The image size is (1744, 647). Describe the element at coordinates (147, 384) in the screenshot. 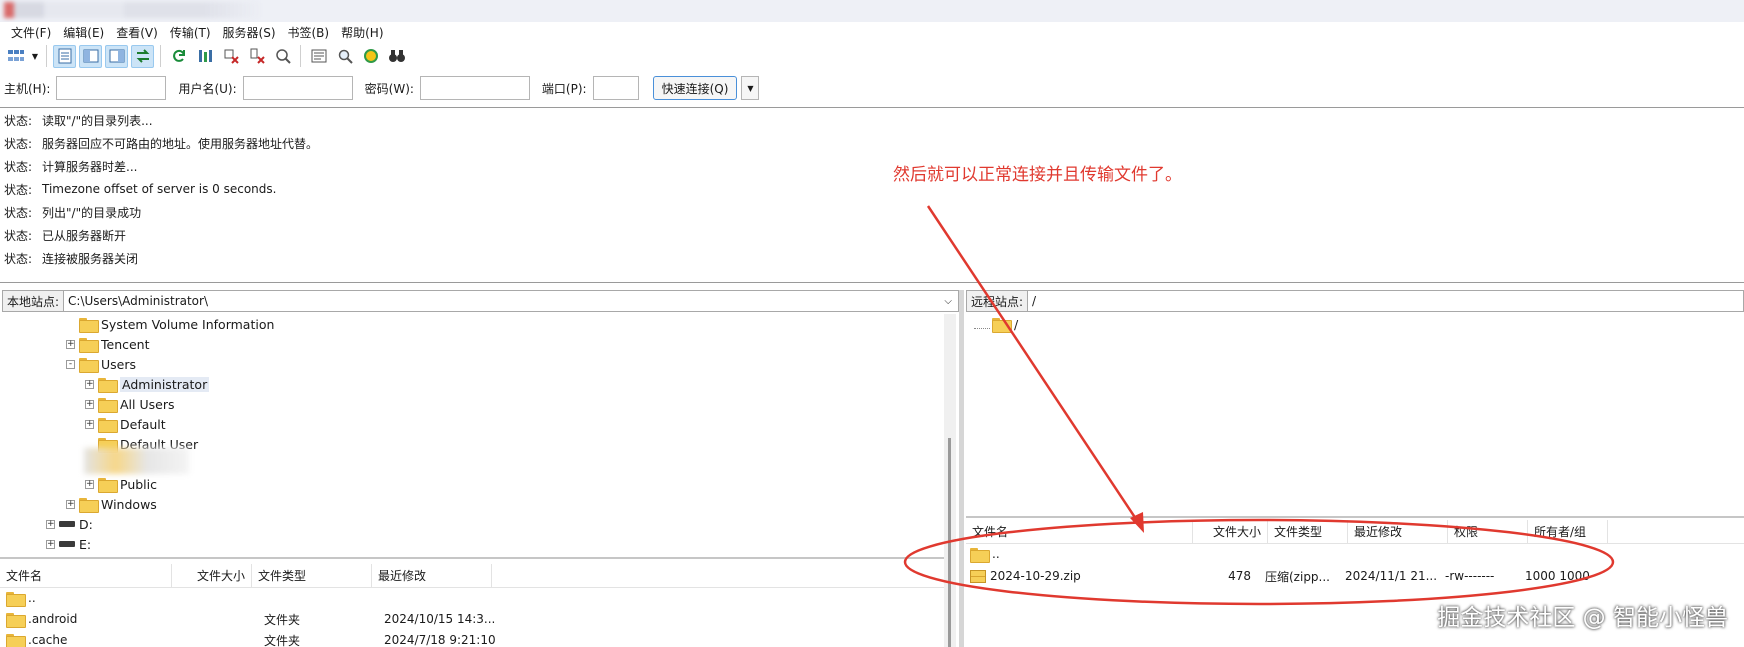

I see `tree-item-selected: + Administrator` at that location.